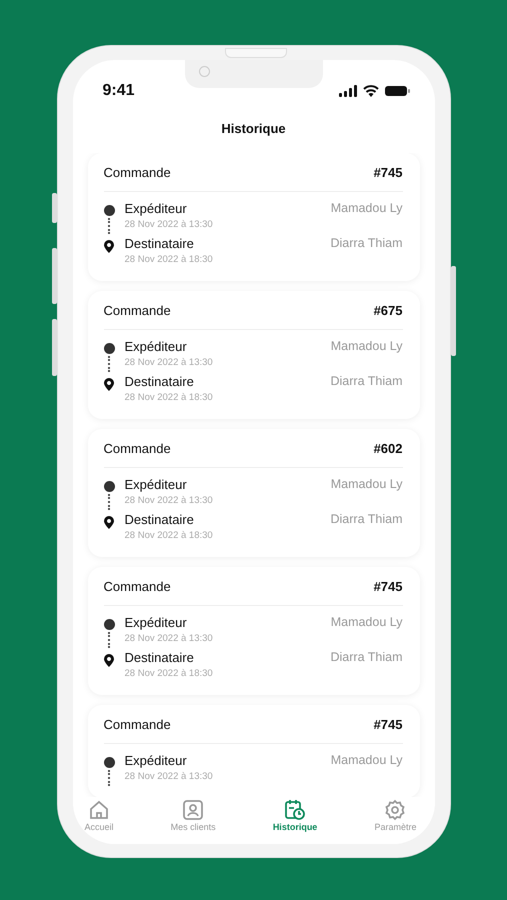 This screenshot has width=507, height=900. I want to click on settings-icon, so click(395, 810).